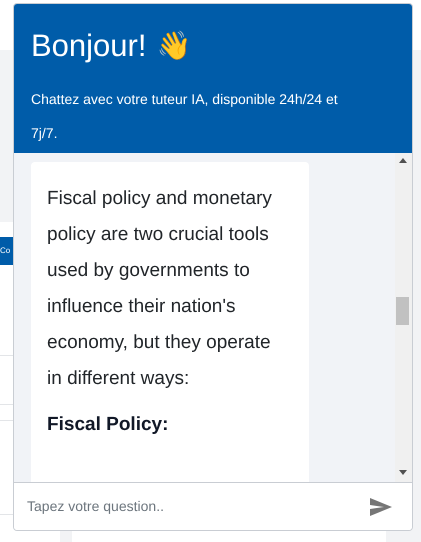  I want to click on scrollbar, so click(403, 317).